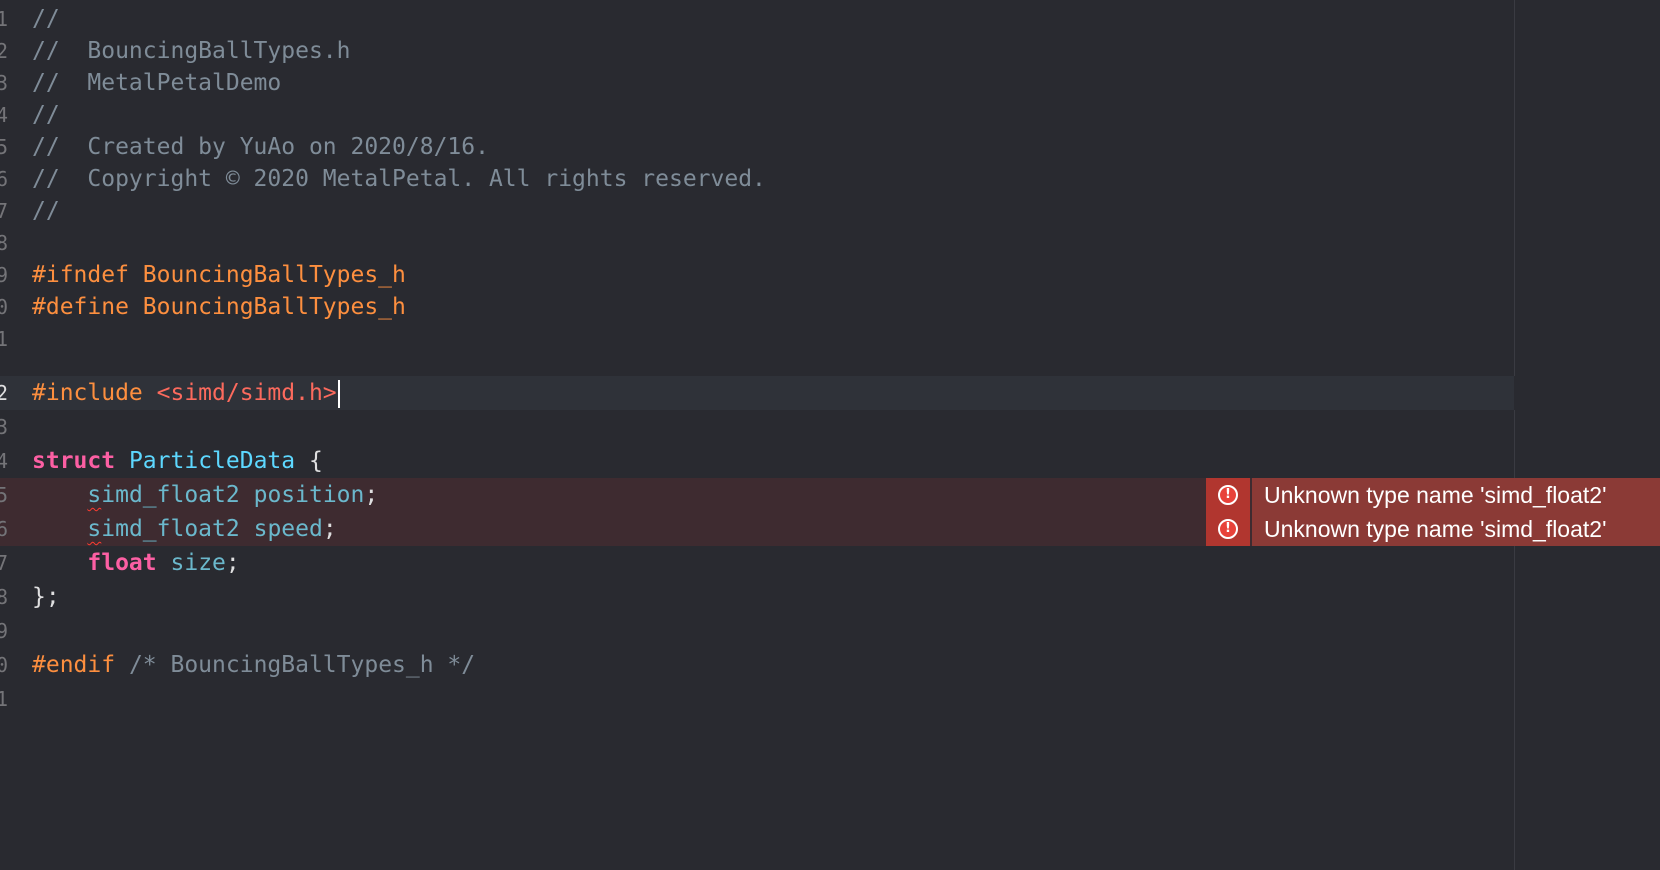  I want to click on preprocessor-directive: #define BouncingBallTypes_h, so click(219, 307).